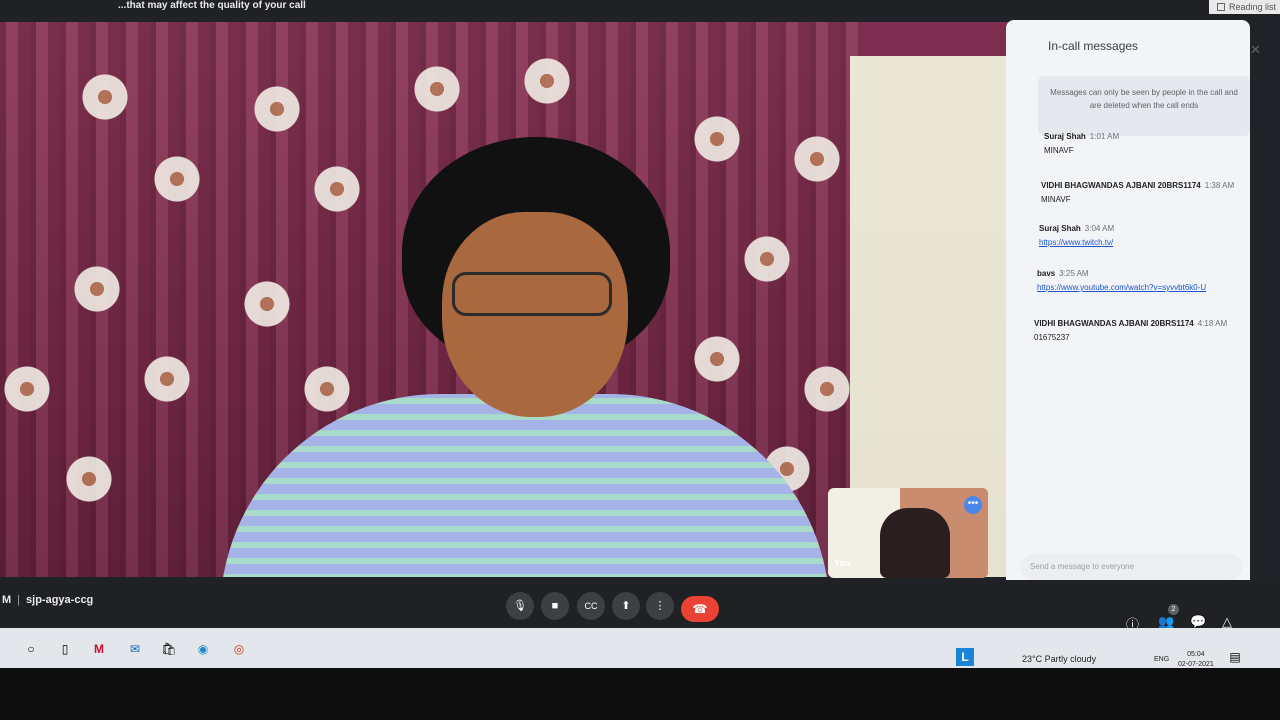  What do you see at coordinates (1104, 136) in the screenshot?
I see `message-time: 1:01 AM` at bounding box center [1104, 136].